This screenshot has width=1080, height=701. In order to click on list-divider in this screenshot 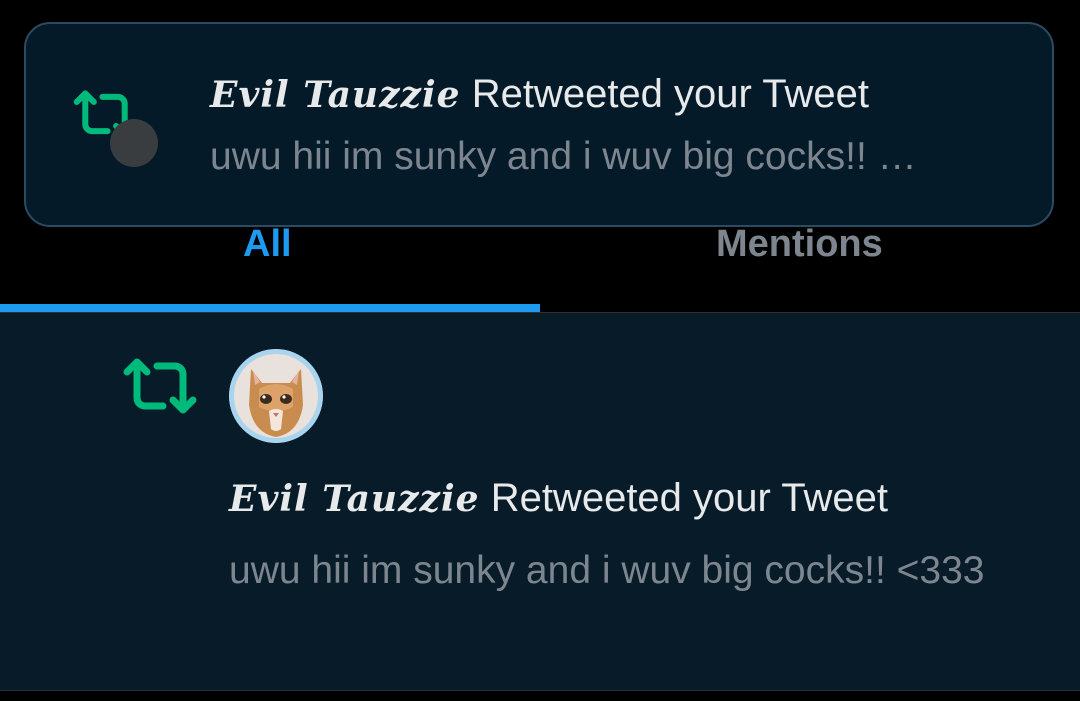, I will do `click(540, 690)`.